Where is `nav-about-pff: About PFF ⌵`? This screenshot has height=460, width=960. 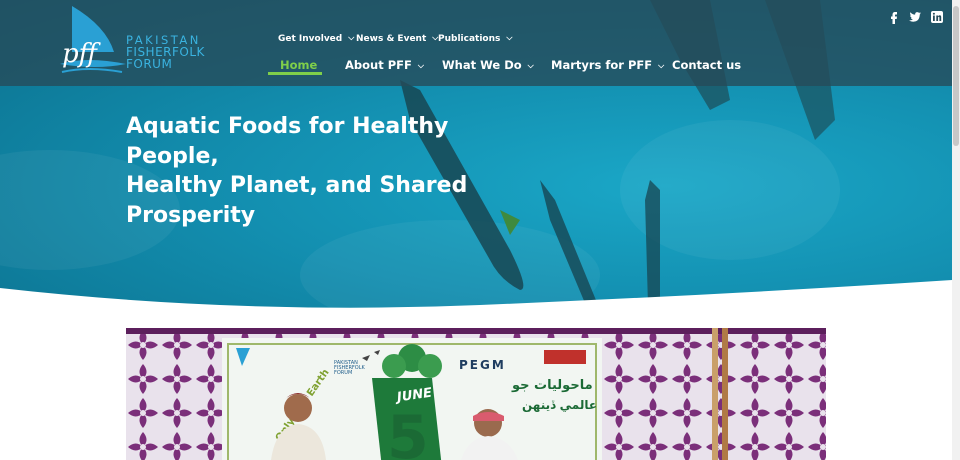
nav-about-pff: About PFF ⌵ is located at coordinates (384, 65).